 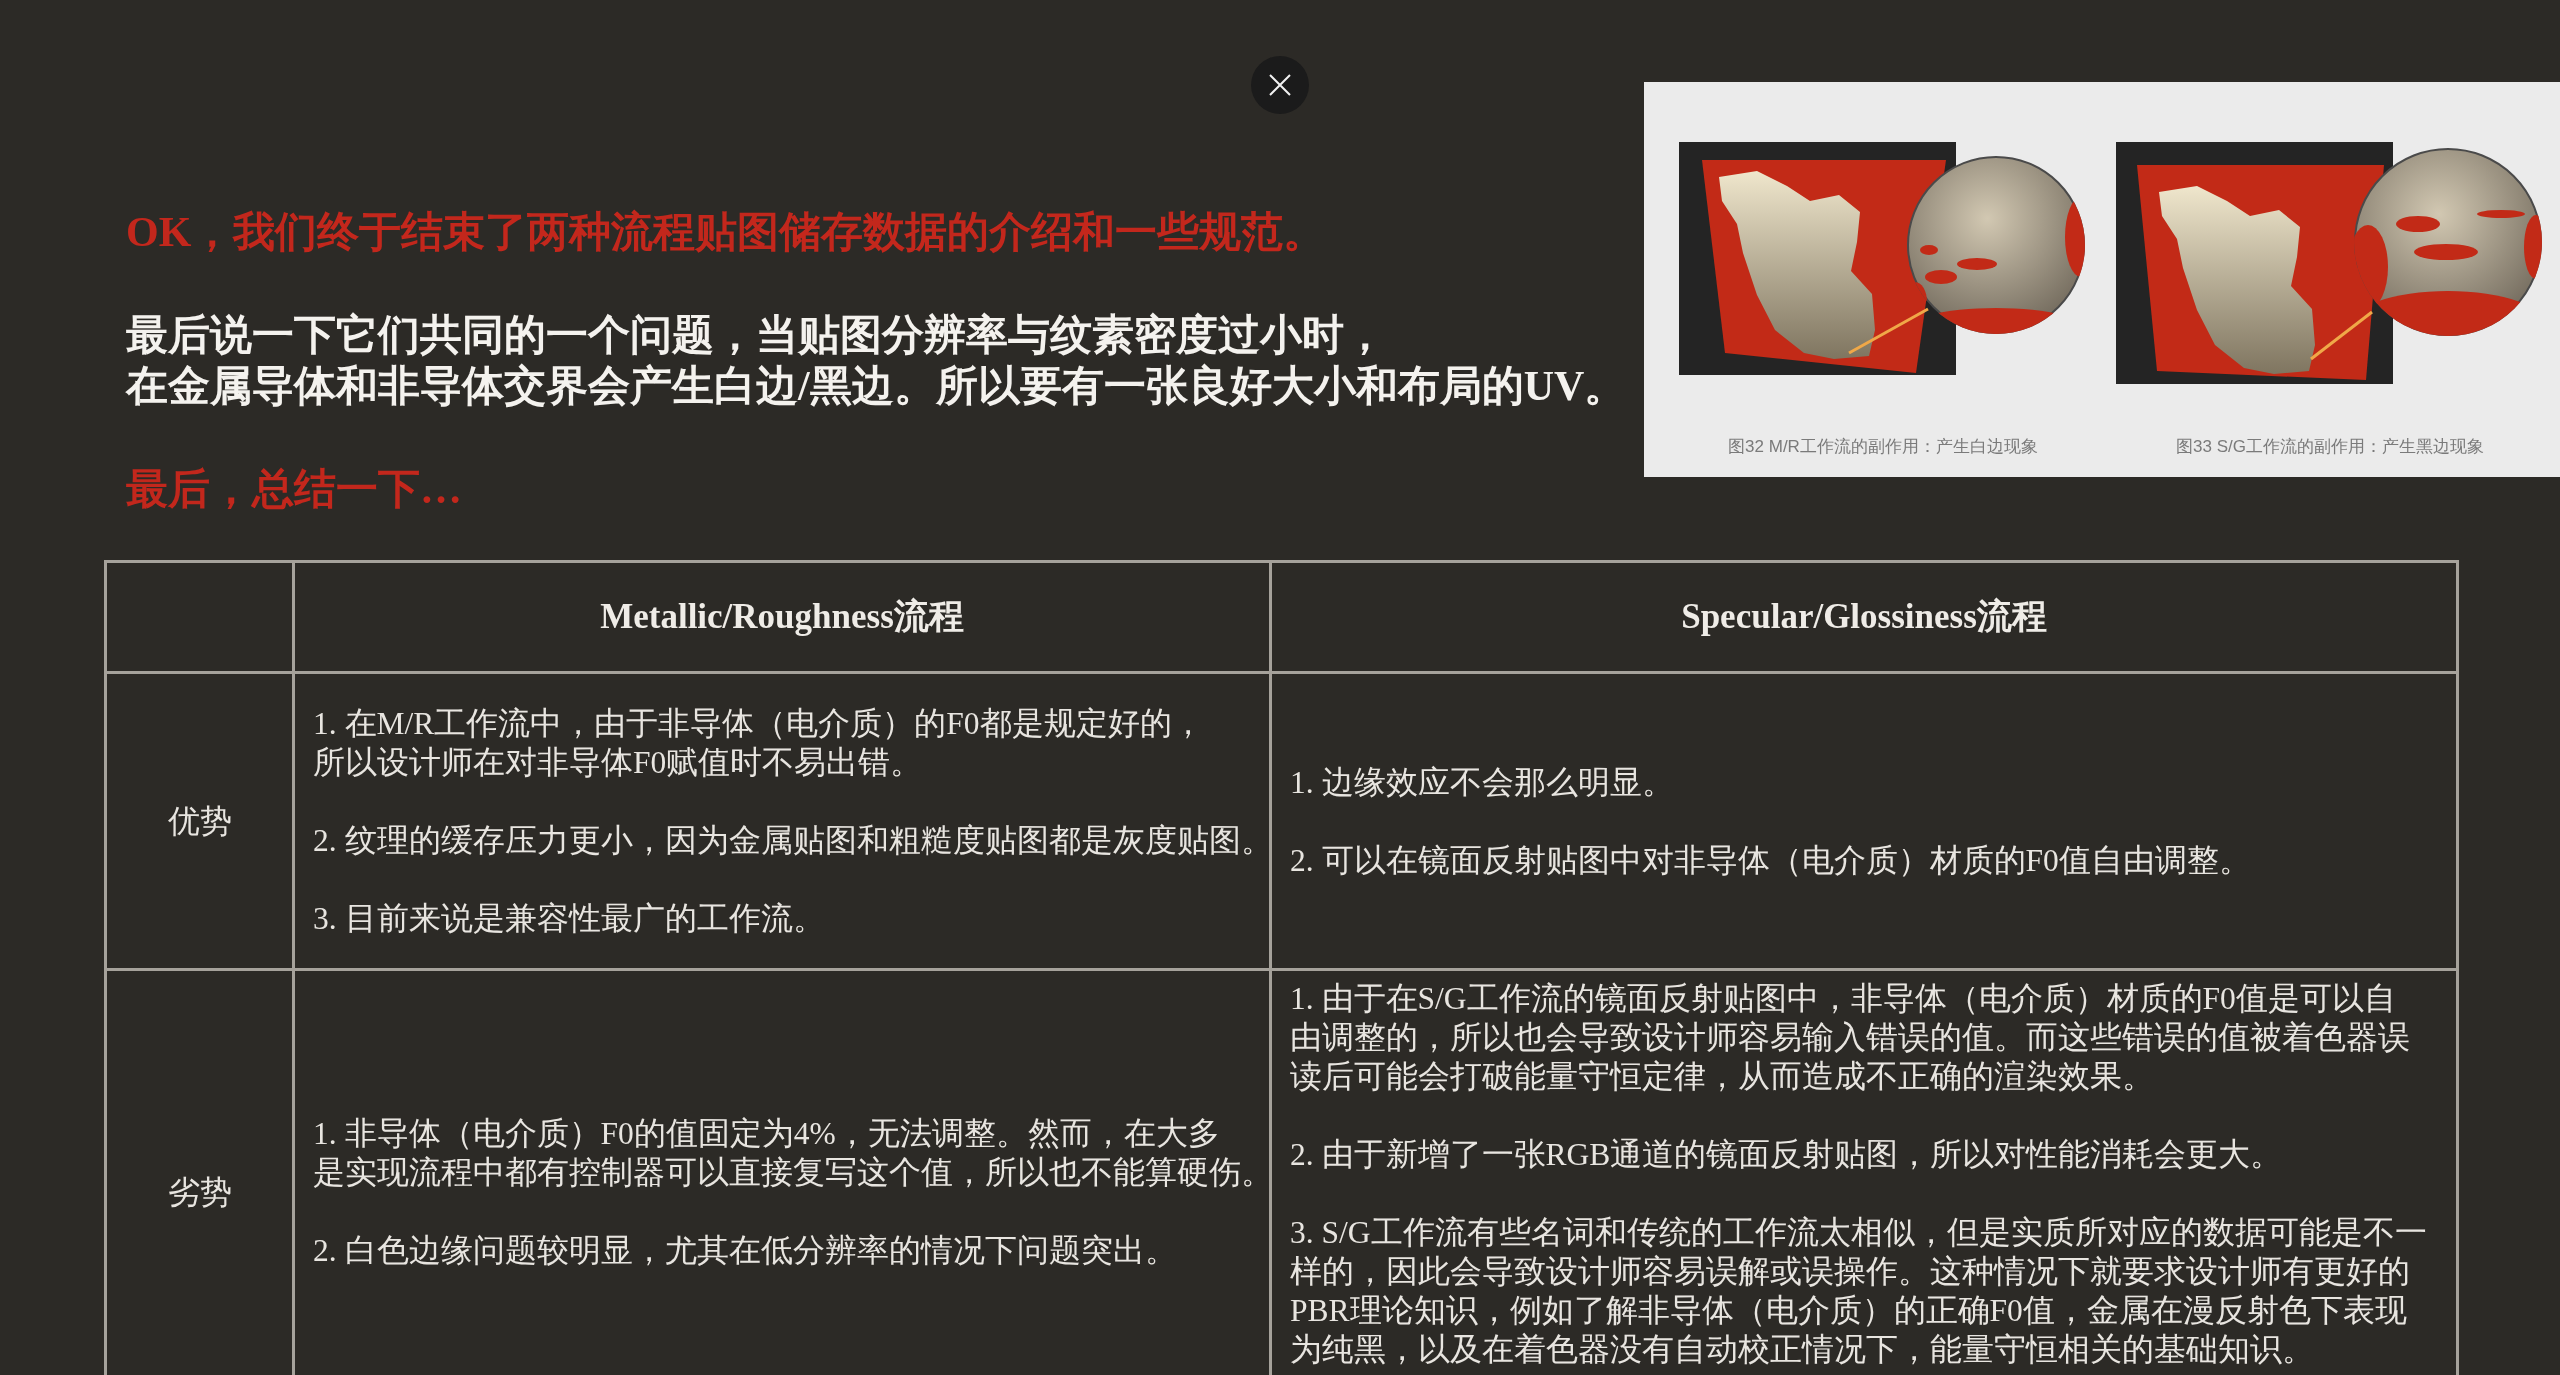 What do you see at coordinates (1786, 1155) in the screenshot?
I see `cell-text: 2. 由于新增了一张RGB通道的镜面反射贴图，所以对性能消耗会更大。` at bounding box center [1786, 1155].